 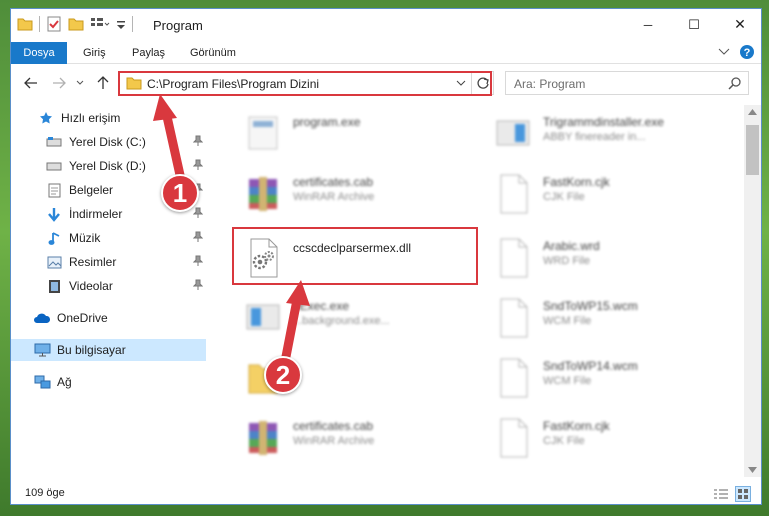 I want to click on arrow-head-file, so click(x=298, y=293).